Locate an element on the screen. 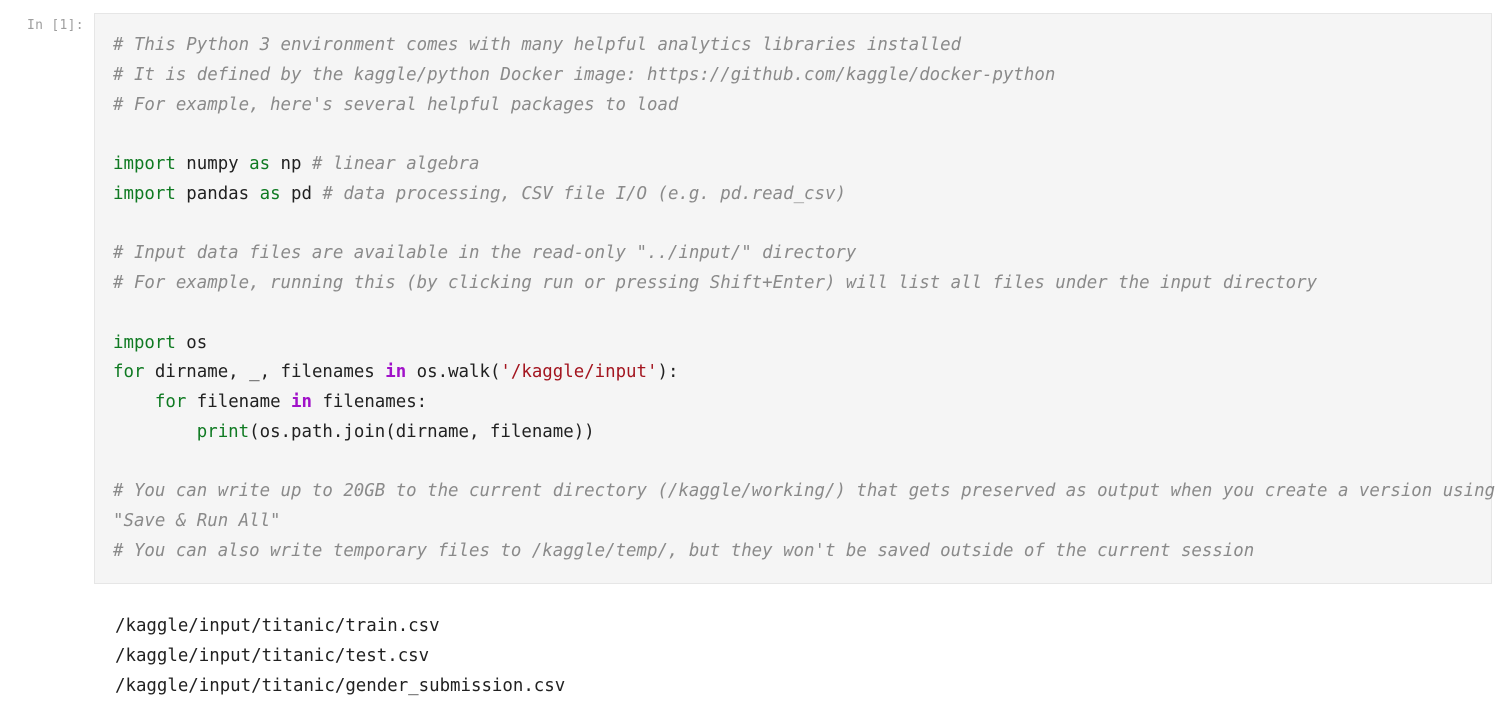 The height and width of the screenshot is (706, 1510). code-line: "Save & Run All" is located at coordinates (797, 522).